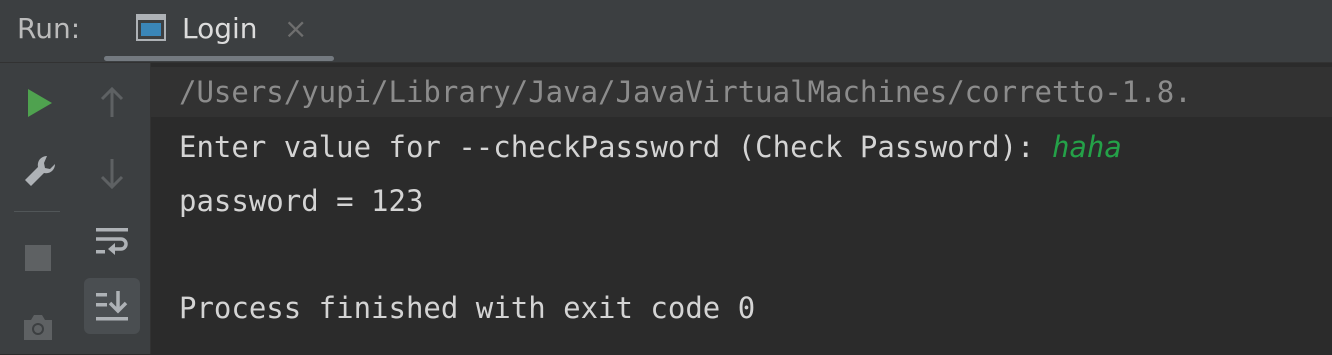 The height and width of the screenshot is (355, 1332). What do you see at coordinates (1086, 147) in the screenshot?
I see `console-user-input: haha` at bounding box center [1086, 147].